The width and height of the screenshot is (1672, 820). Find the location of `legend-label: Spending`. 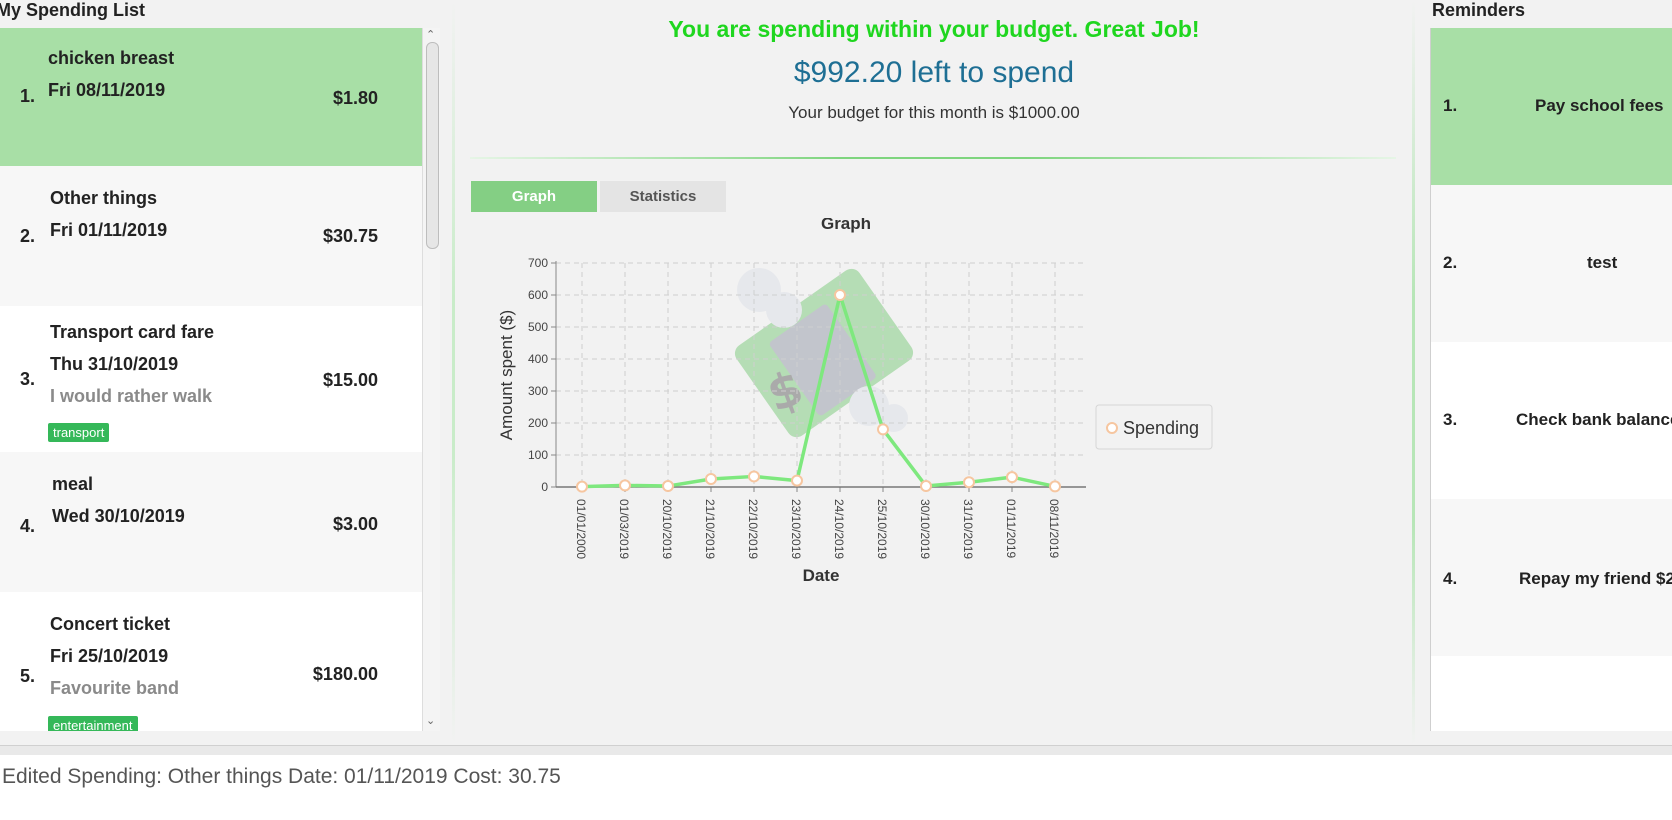

legend-label: Spending is located at coordinates (1161, 428).